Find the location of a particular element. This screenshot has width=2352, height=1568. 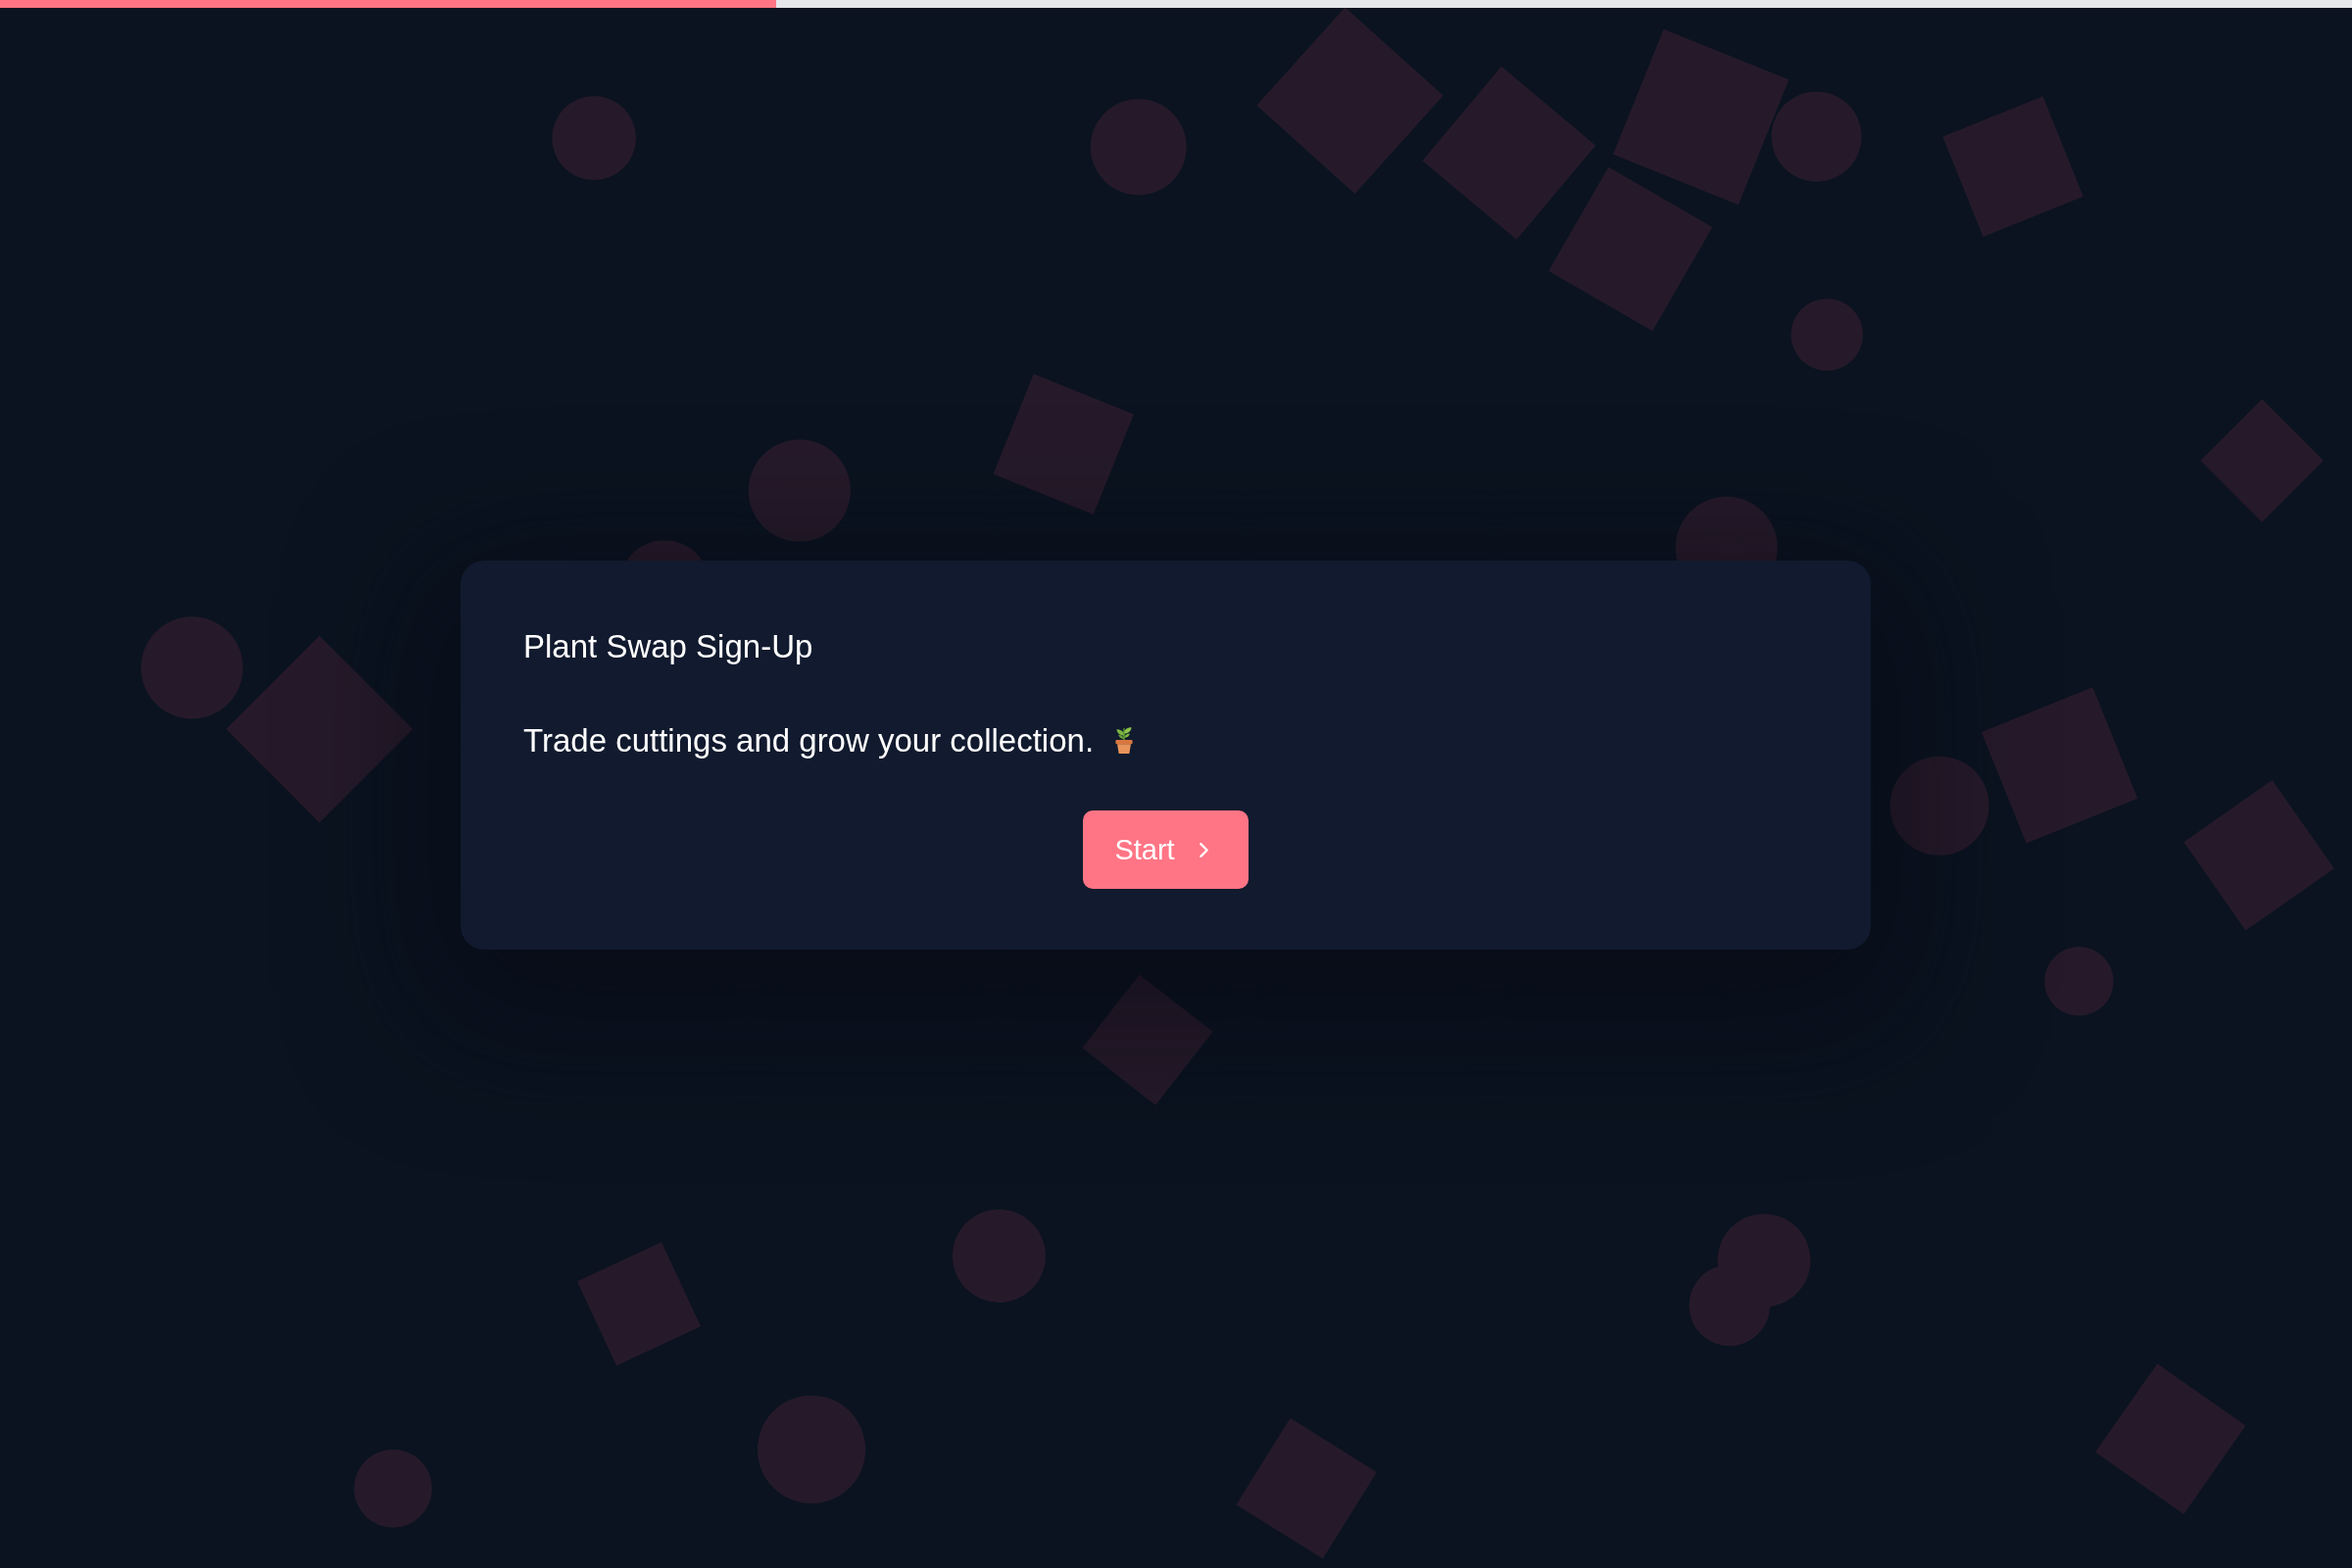

card-description: Trade cuttings and grow your collection. is located at coordinates (809, 740).